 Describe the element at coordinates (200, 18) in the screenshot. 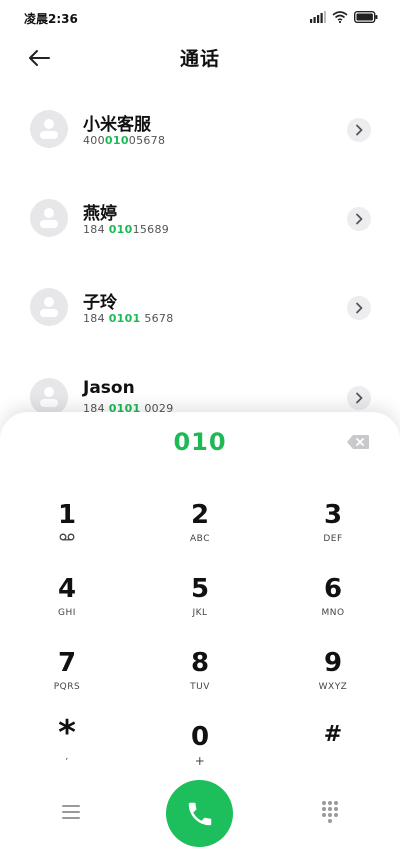

I see `status-bar: 凌晨2:36` at that location.